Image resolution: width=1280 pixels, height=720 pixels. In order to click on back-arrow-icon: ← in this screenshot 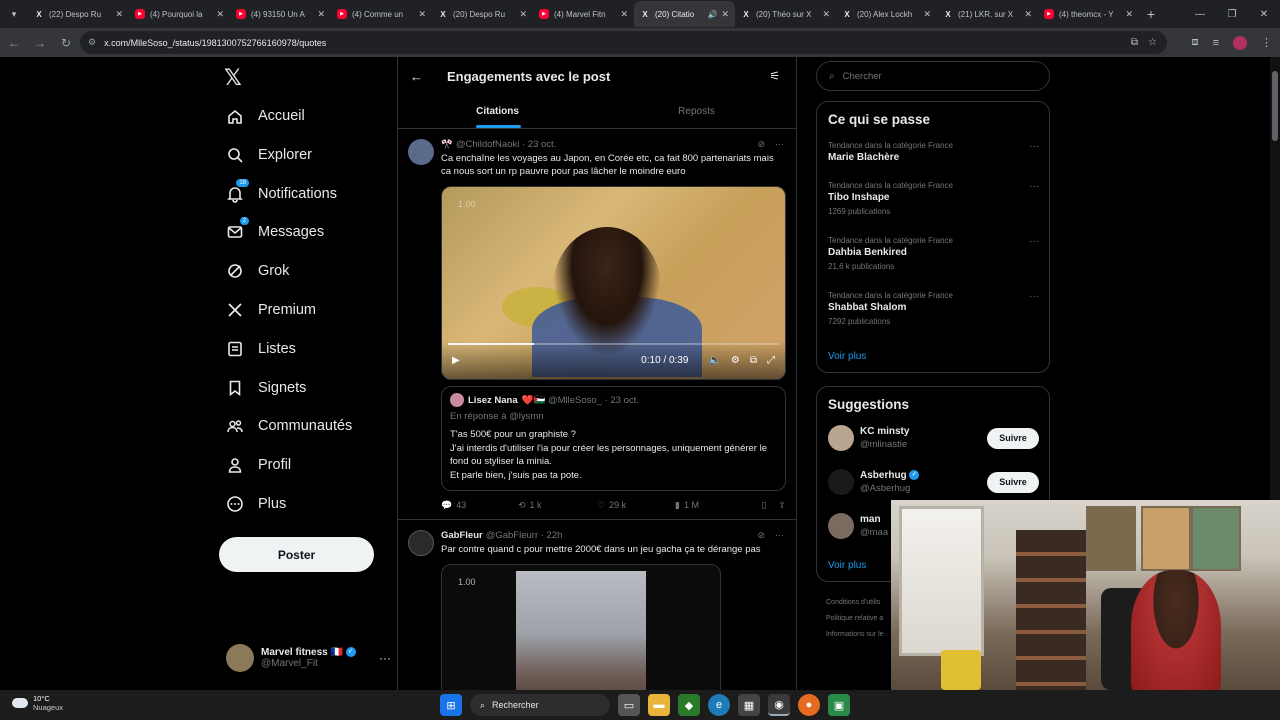, I will do `click(416, 76)`.